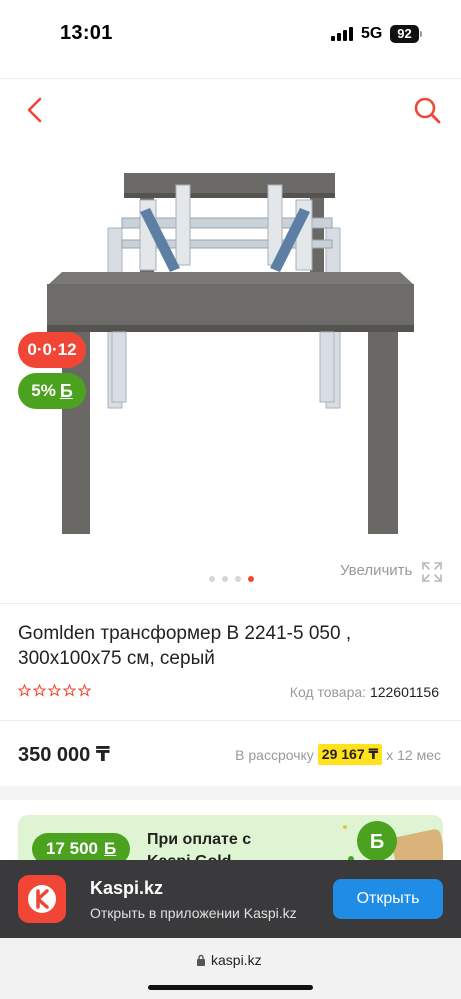 Image resolution: width=461 pixels, height=999 pixels. I want to click on installment-info: В рассрочку 29 167 ₸ х 12 мес, so click(338, 754).